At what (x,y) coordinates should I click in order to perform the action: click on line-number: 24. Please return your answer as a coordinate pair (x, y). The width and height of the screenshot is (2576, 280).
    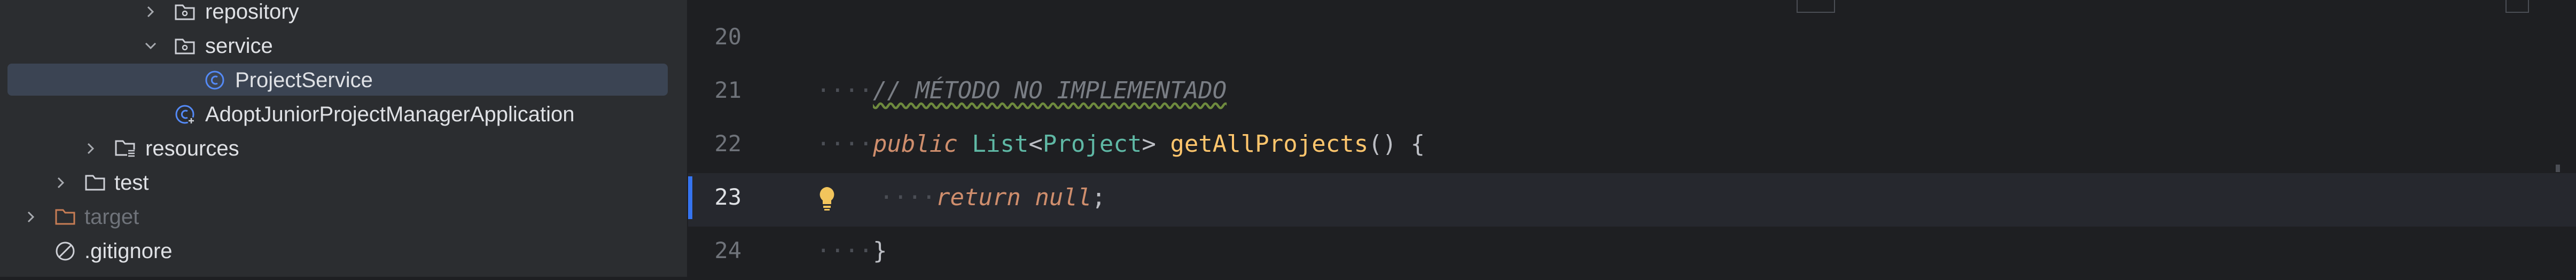
    Looking at the image, I should click on (727, 250).